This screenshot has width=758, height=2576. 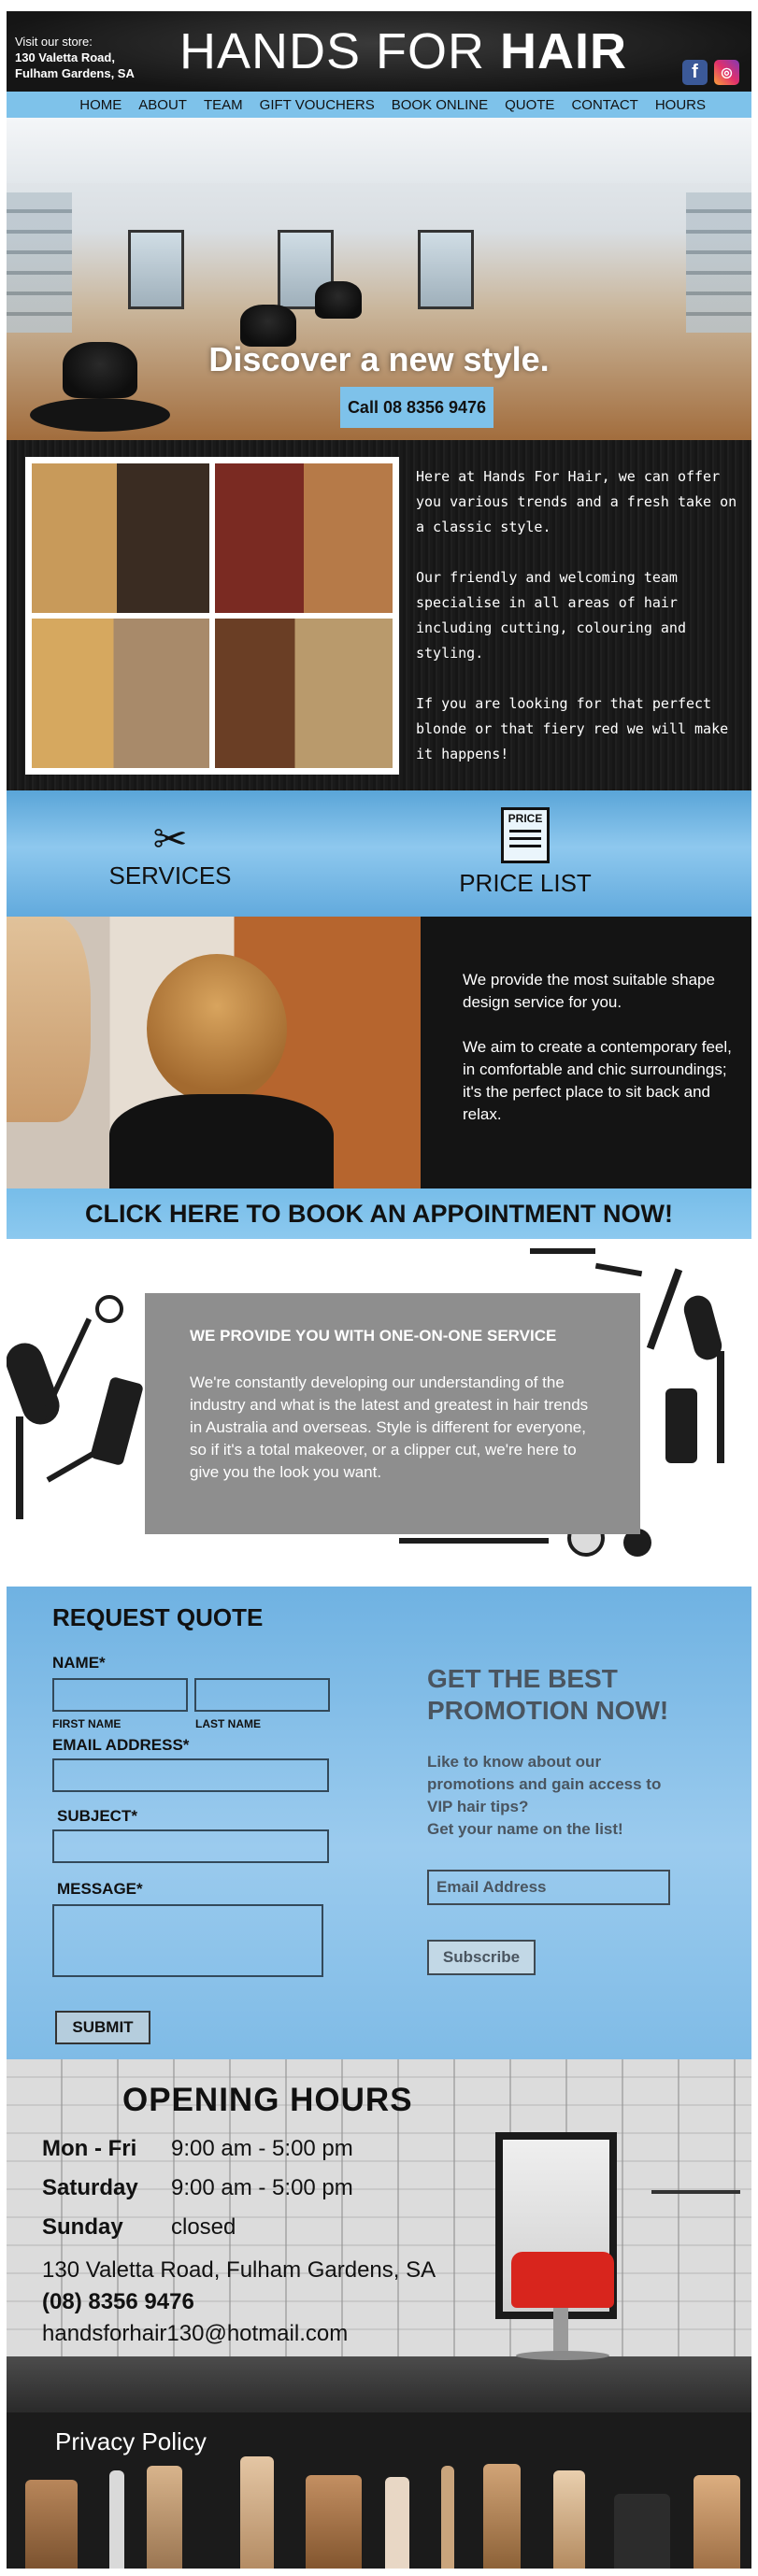 I want to click on salon-shelf-right, so click(x=718, y=262).